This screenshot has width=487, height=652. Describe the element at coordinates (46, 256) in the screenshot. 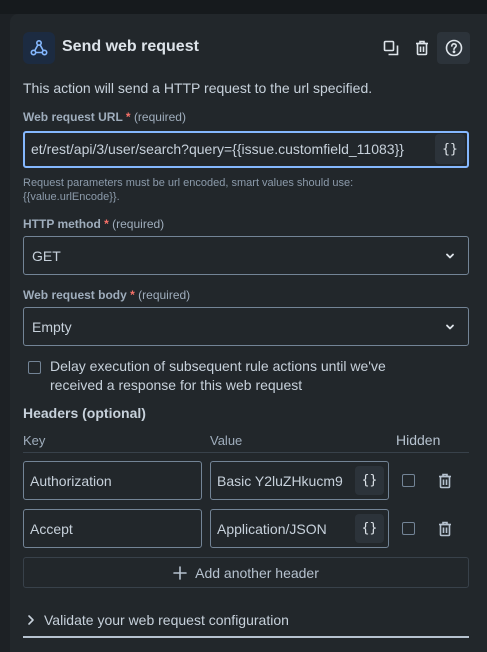

I see `method-value: GET` at that location.